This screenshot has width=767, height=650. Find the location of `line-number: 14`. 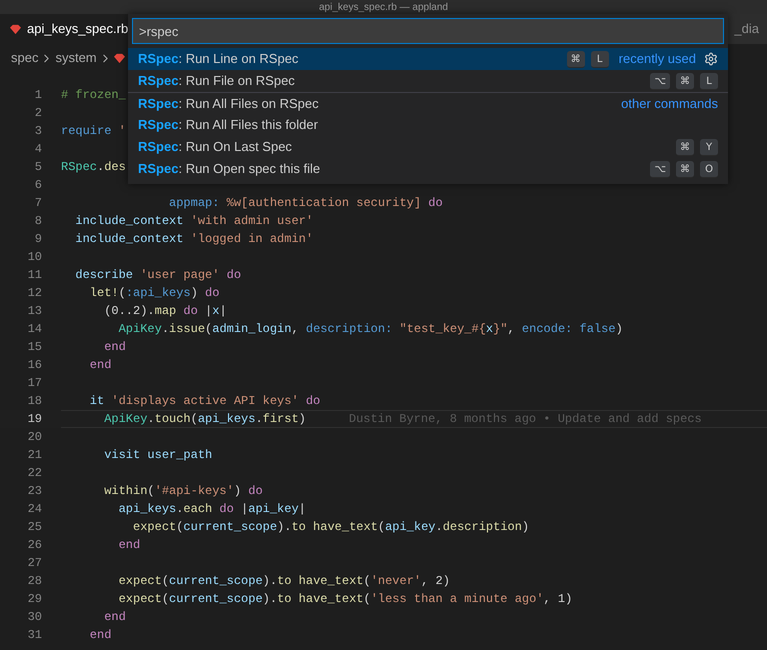

line-number: 14 is located at coordinates (34, 329).